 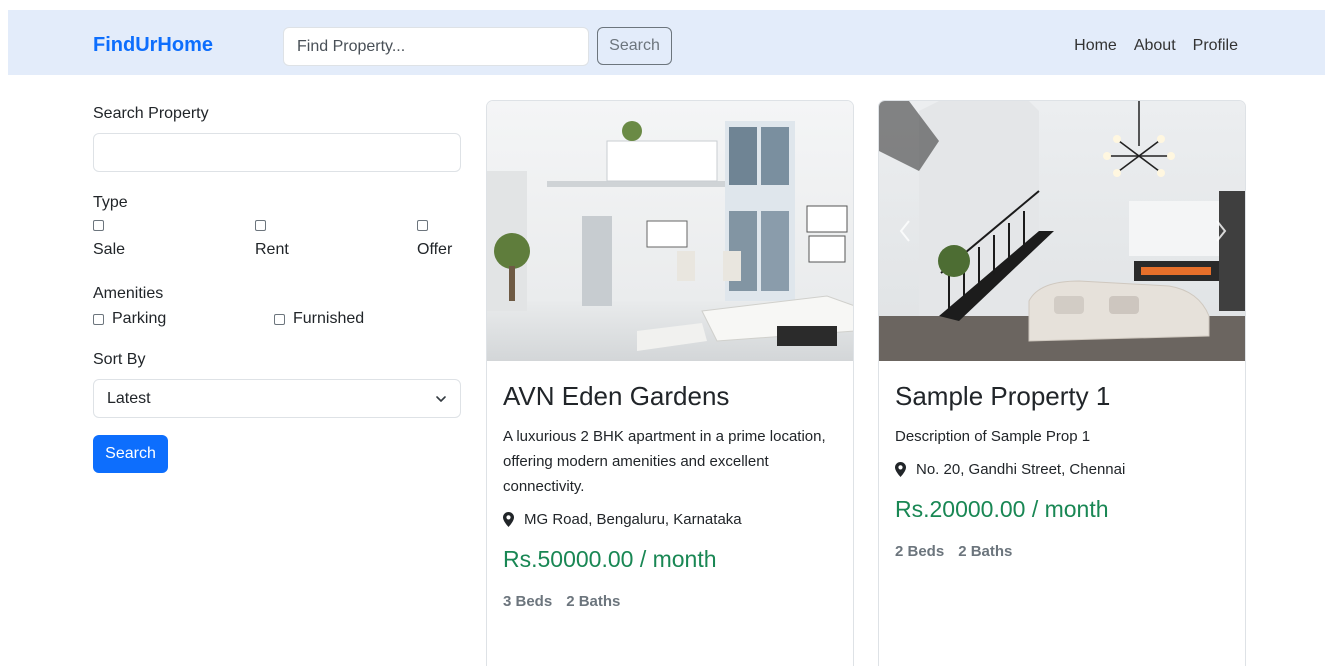 I want to click on amenities-label: Amenities, so click(x=128, y=293).